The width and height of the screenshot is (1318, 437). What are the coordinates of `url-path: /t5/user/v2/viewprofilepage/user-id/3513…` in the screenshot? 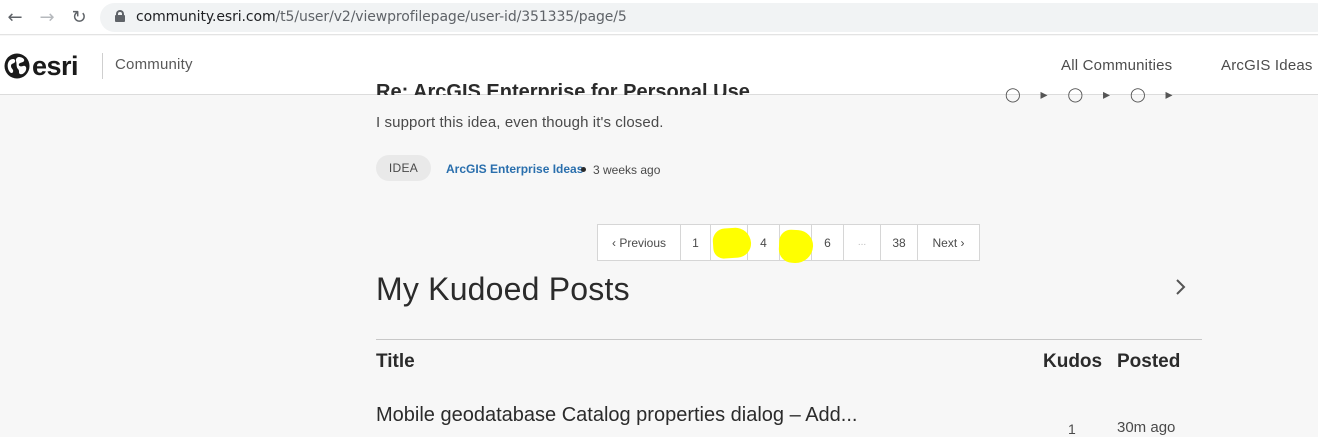 It's located at (451, 17).